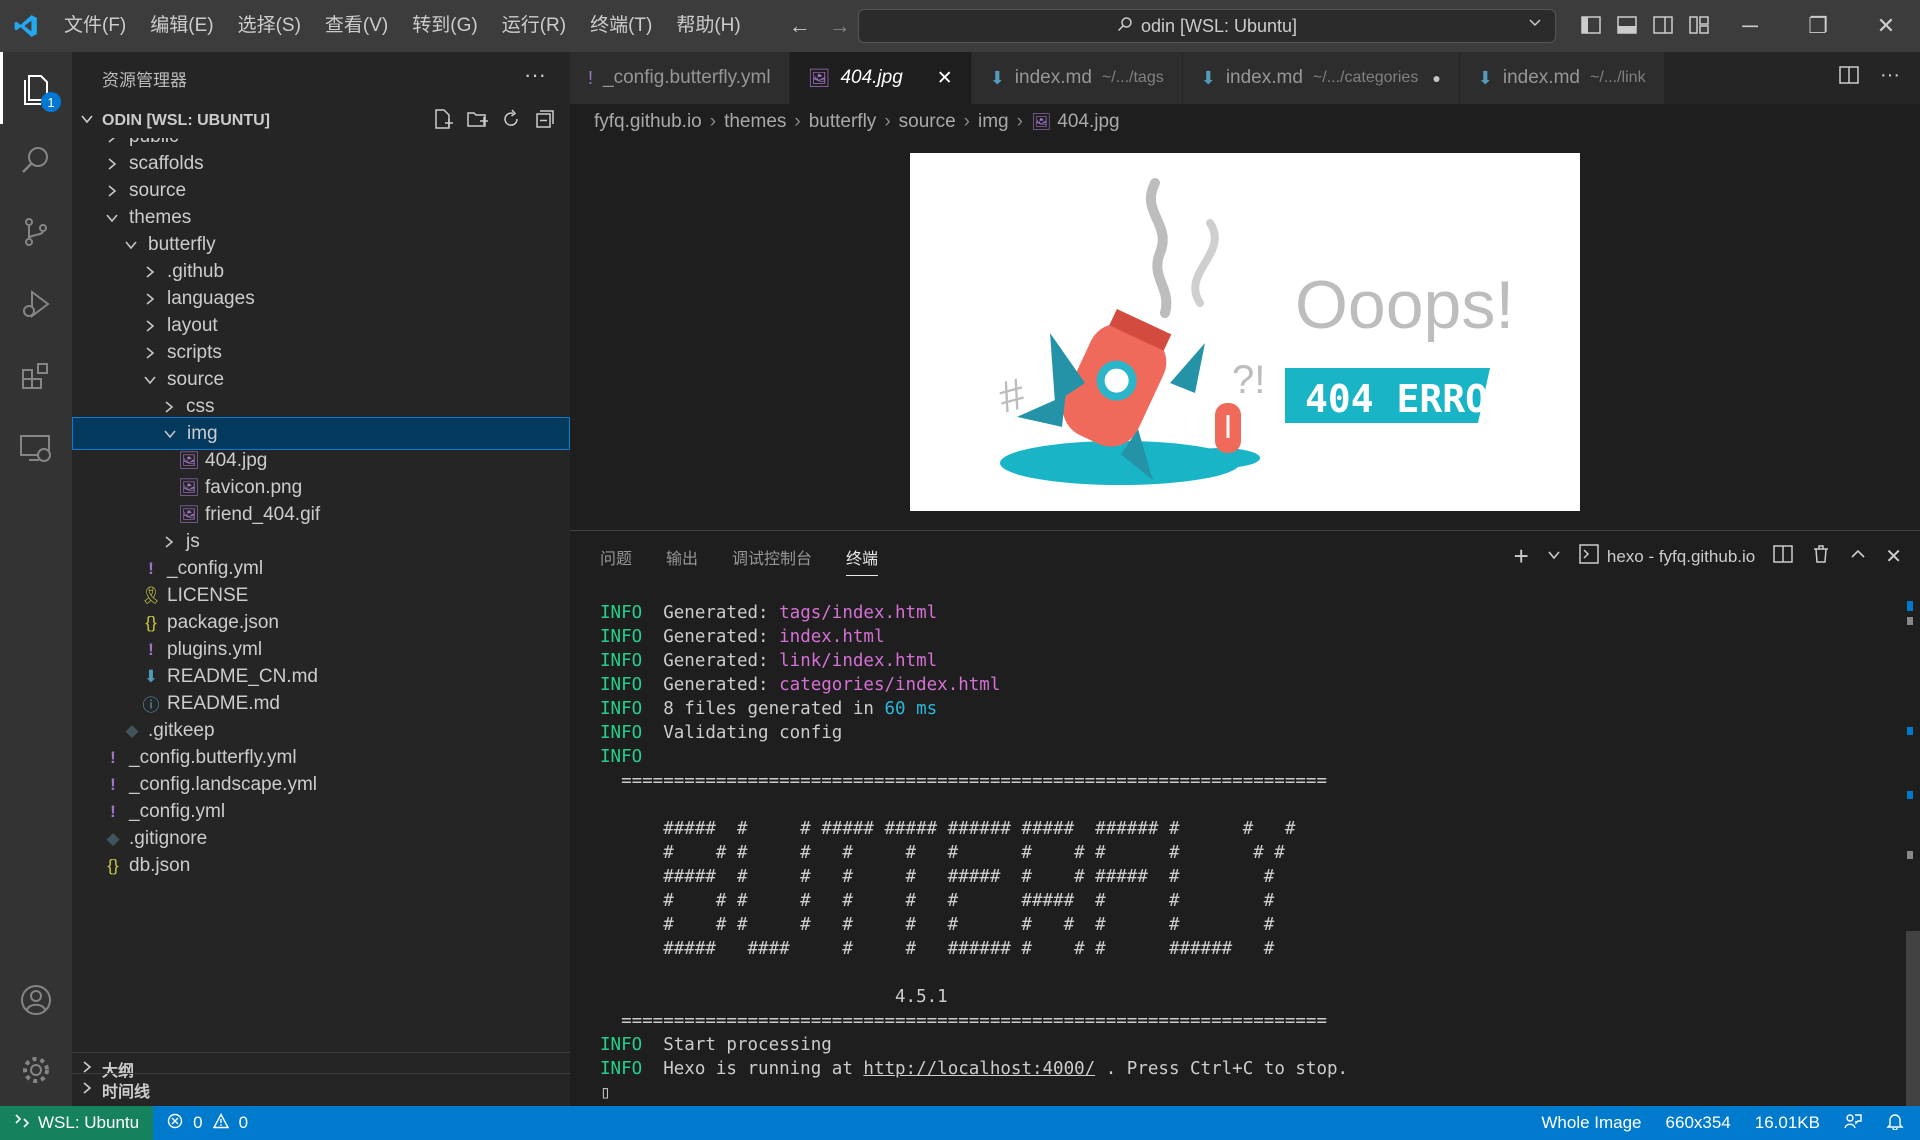  What do you see at coordinates (36, 304) in the screenshot?
I see `run-debug-icon` at bounding box center [36, 304].